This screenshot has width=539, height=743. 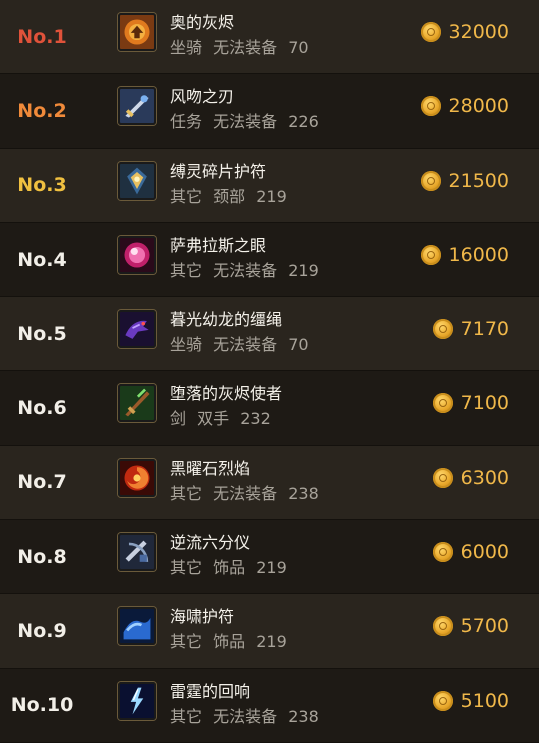 What do you see at coordinates (478, 254) in the screenshot?
I see `price-value: 16000` at bounding box center [478, 254].